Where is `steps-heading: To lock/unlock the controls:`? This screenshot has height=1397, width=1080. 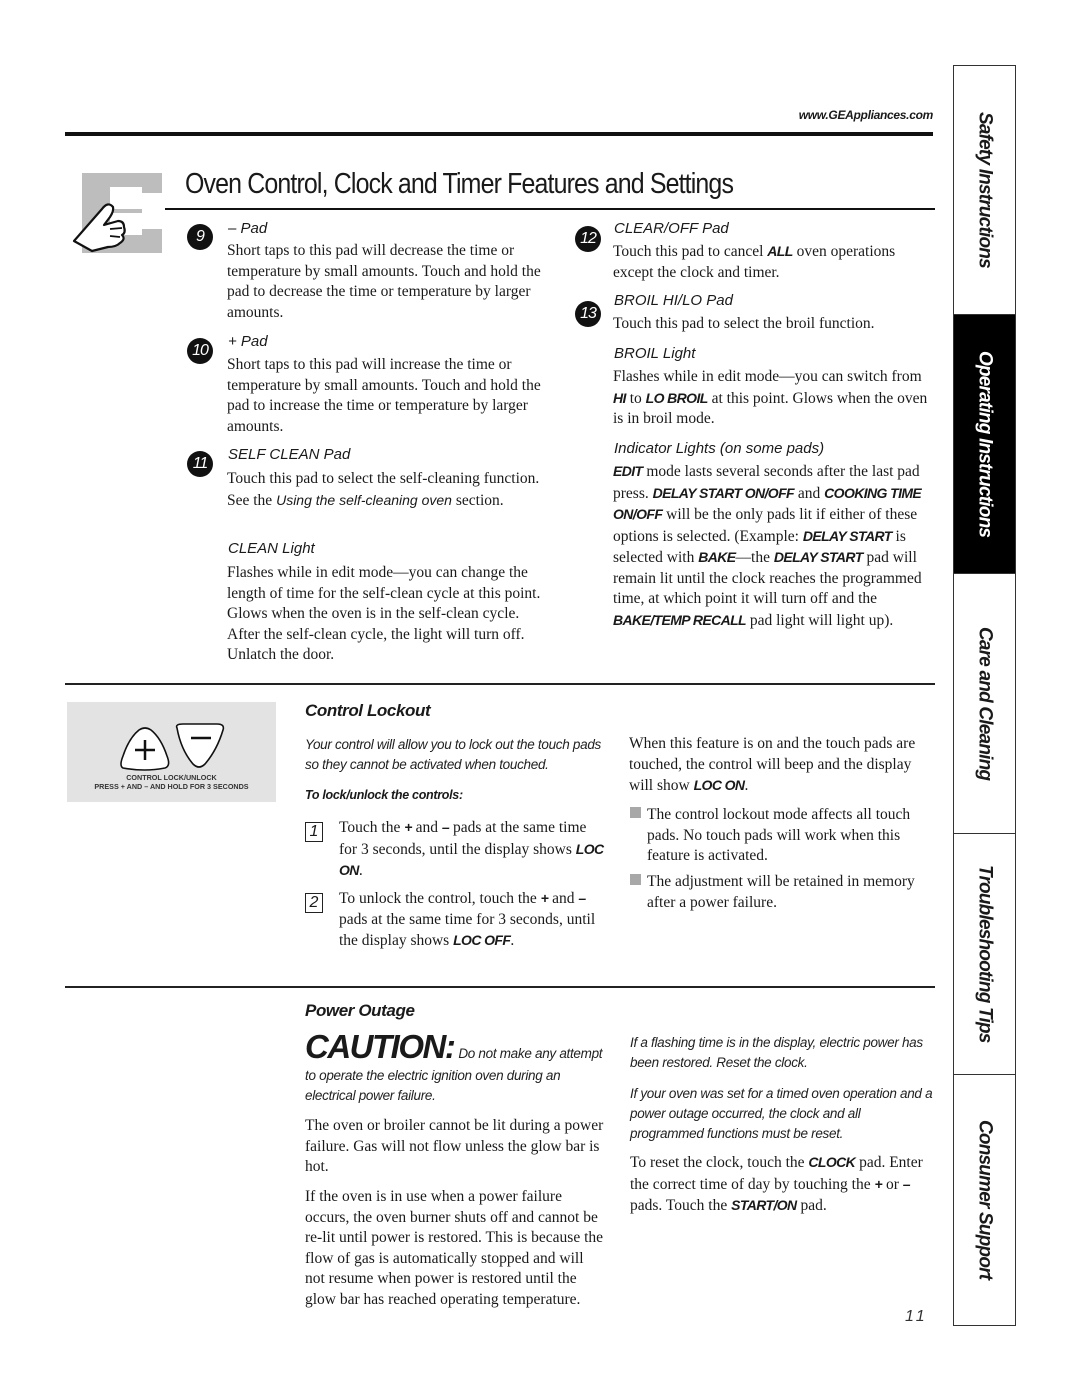
steps-heading: To lock/unlock the controls: is located at coordinates (384, 795).